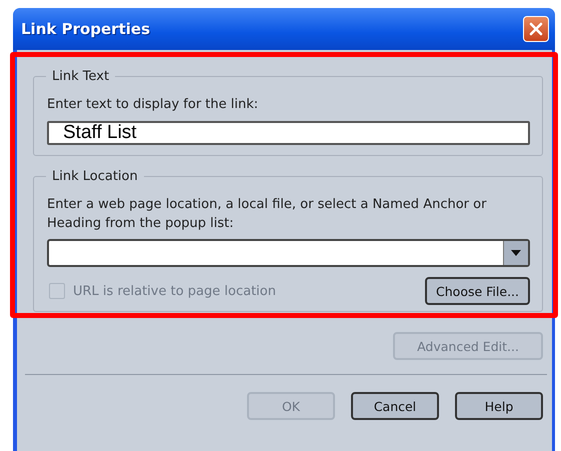  I want to click on checkbox-label: URL is relative to page location, so click(174, 291).